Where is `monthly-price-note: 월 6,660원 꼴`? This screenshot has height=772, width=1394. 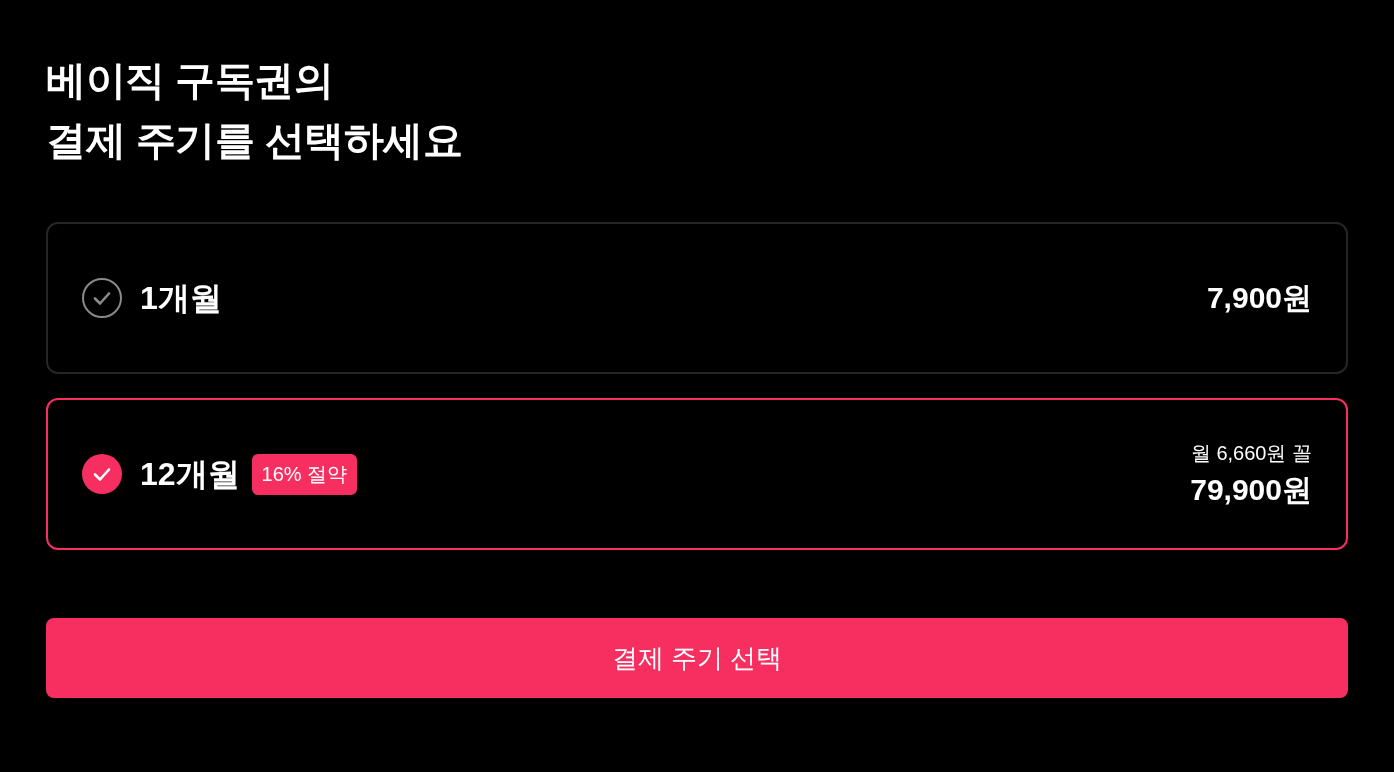
monthly-price-note: 월 6,660원 꼴 is located at coordinates (1251, 453).